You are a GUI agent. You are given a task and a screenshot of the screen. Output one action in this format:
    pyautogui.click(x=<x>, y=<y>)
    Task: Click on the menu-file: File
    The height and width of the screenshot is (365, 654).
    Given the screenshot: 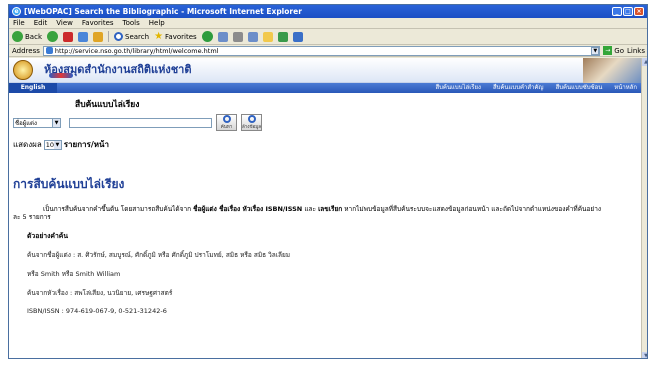 What is the action you would take?
    pyautogui.click(x=19, y=23)
    